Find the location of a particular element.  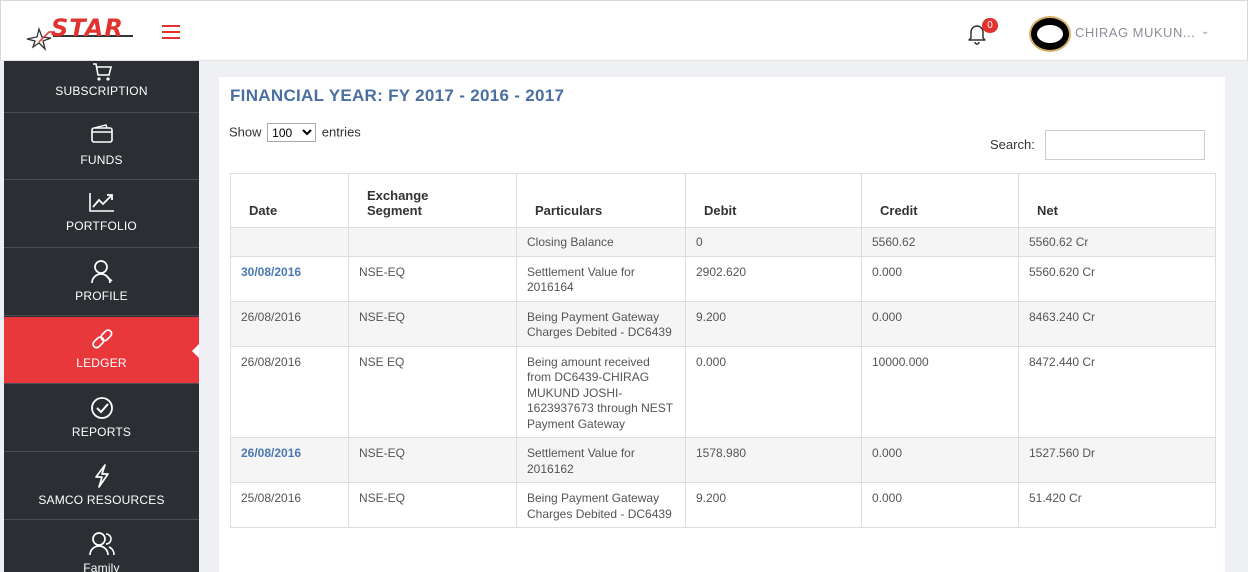

star-logo: STAR is located at coordinates (81, 34).